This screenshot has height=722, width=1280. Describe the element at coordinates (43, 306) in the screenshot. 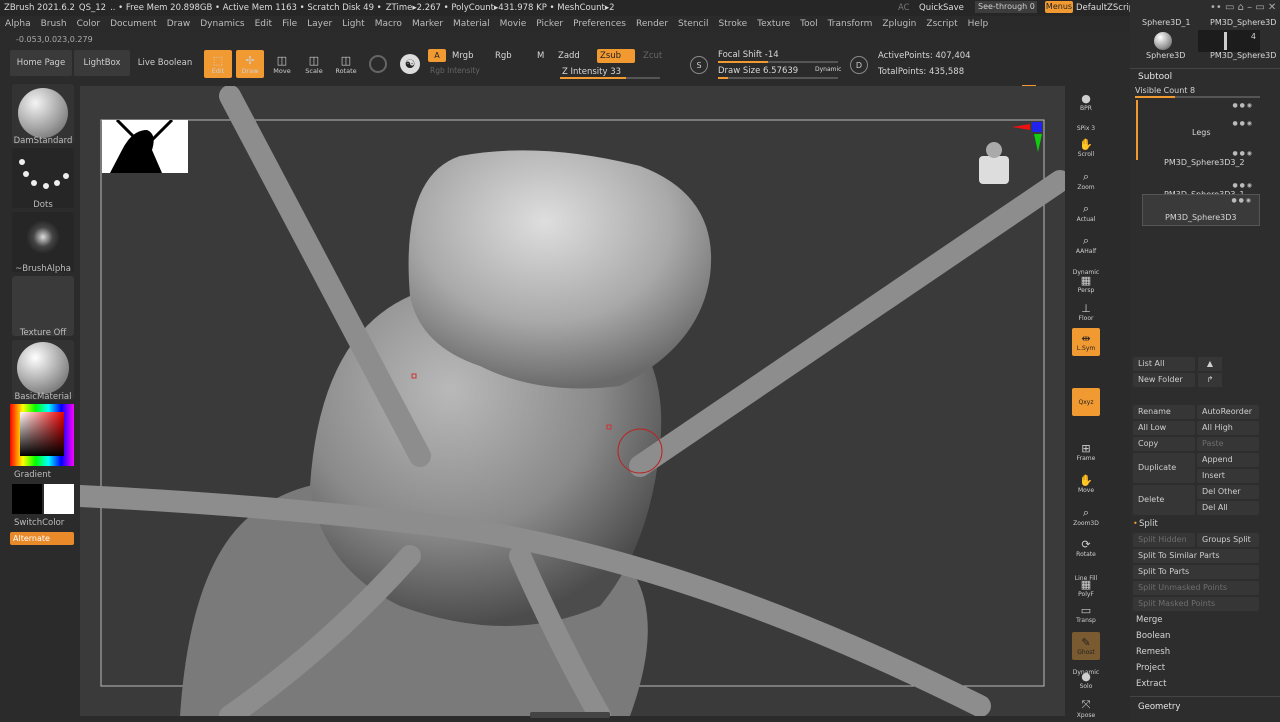

I see `texture-thumbnail` at that location.